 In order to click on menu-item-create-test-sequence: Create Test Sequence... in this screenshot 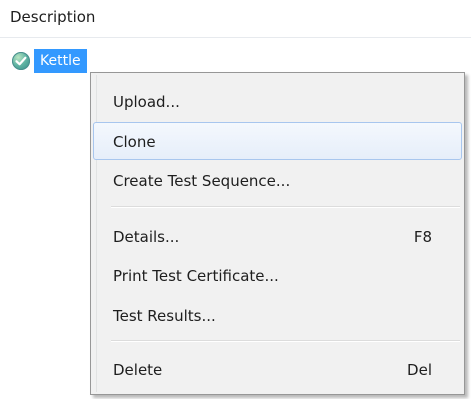, I will do `click(277, 181)`.